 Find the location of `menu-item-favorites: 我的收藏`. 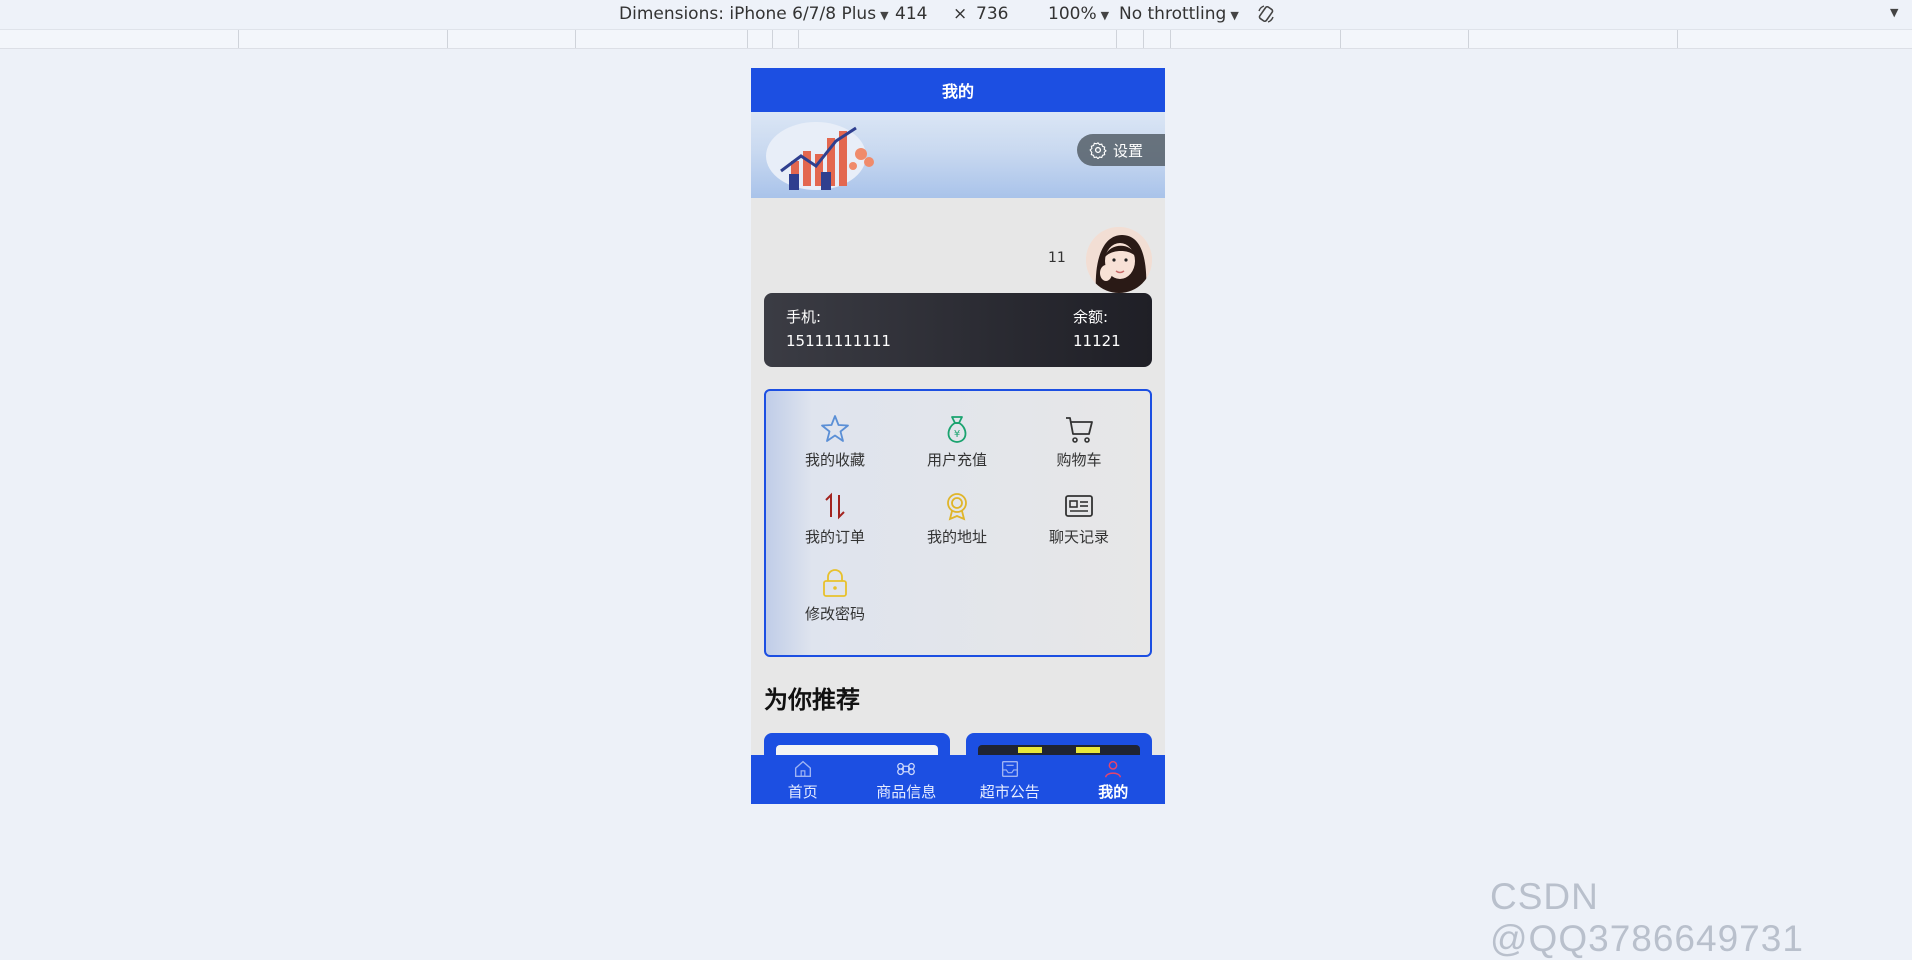

menu-item-favorites: 我的收藏 is located at coordinates (835, 445).